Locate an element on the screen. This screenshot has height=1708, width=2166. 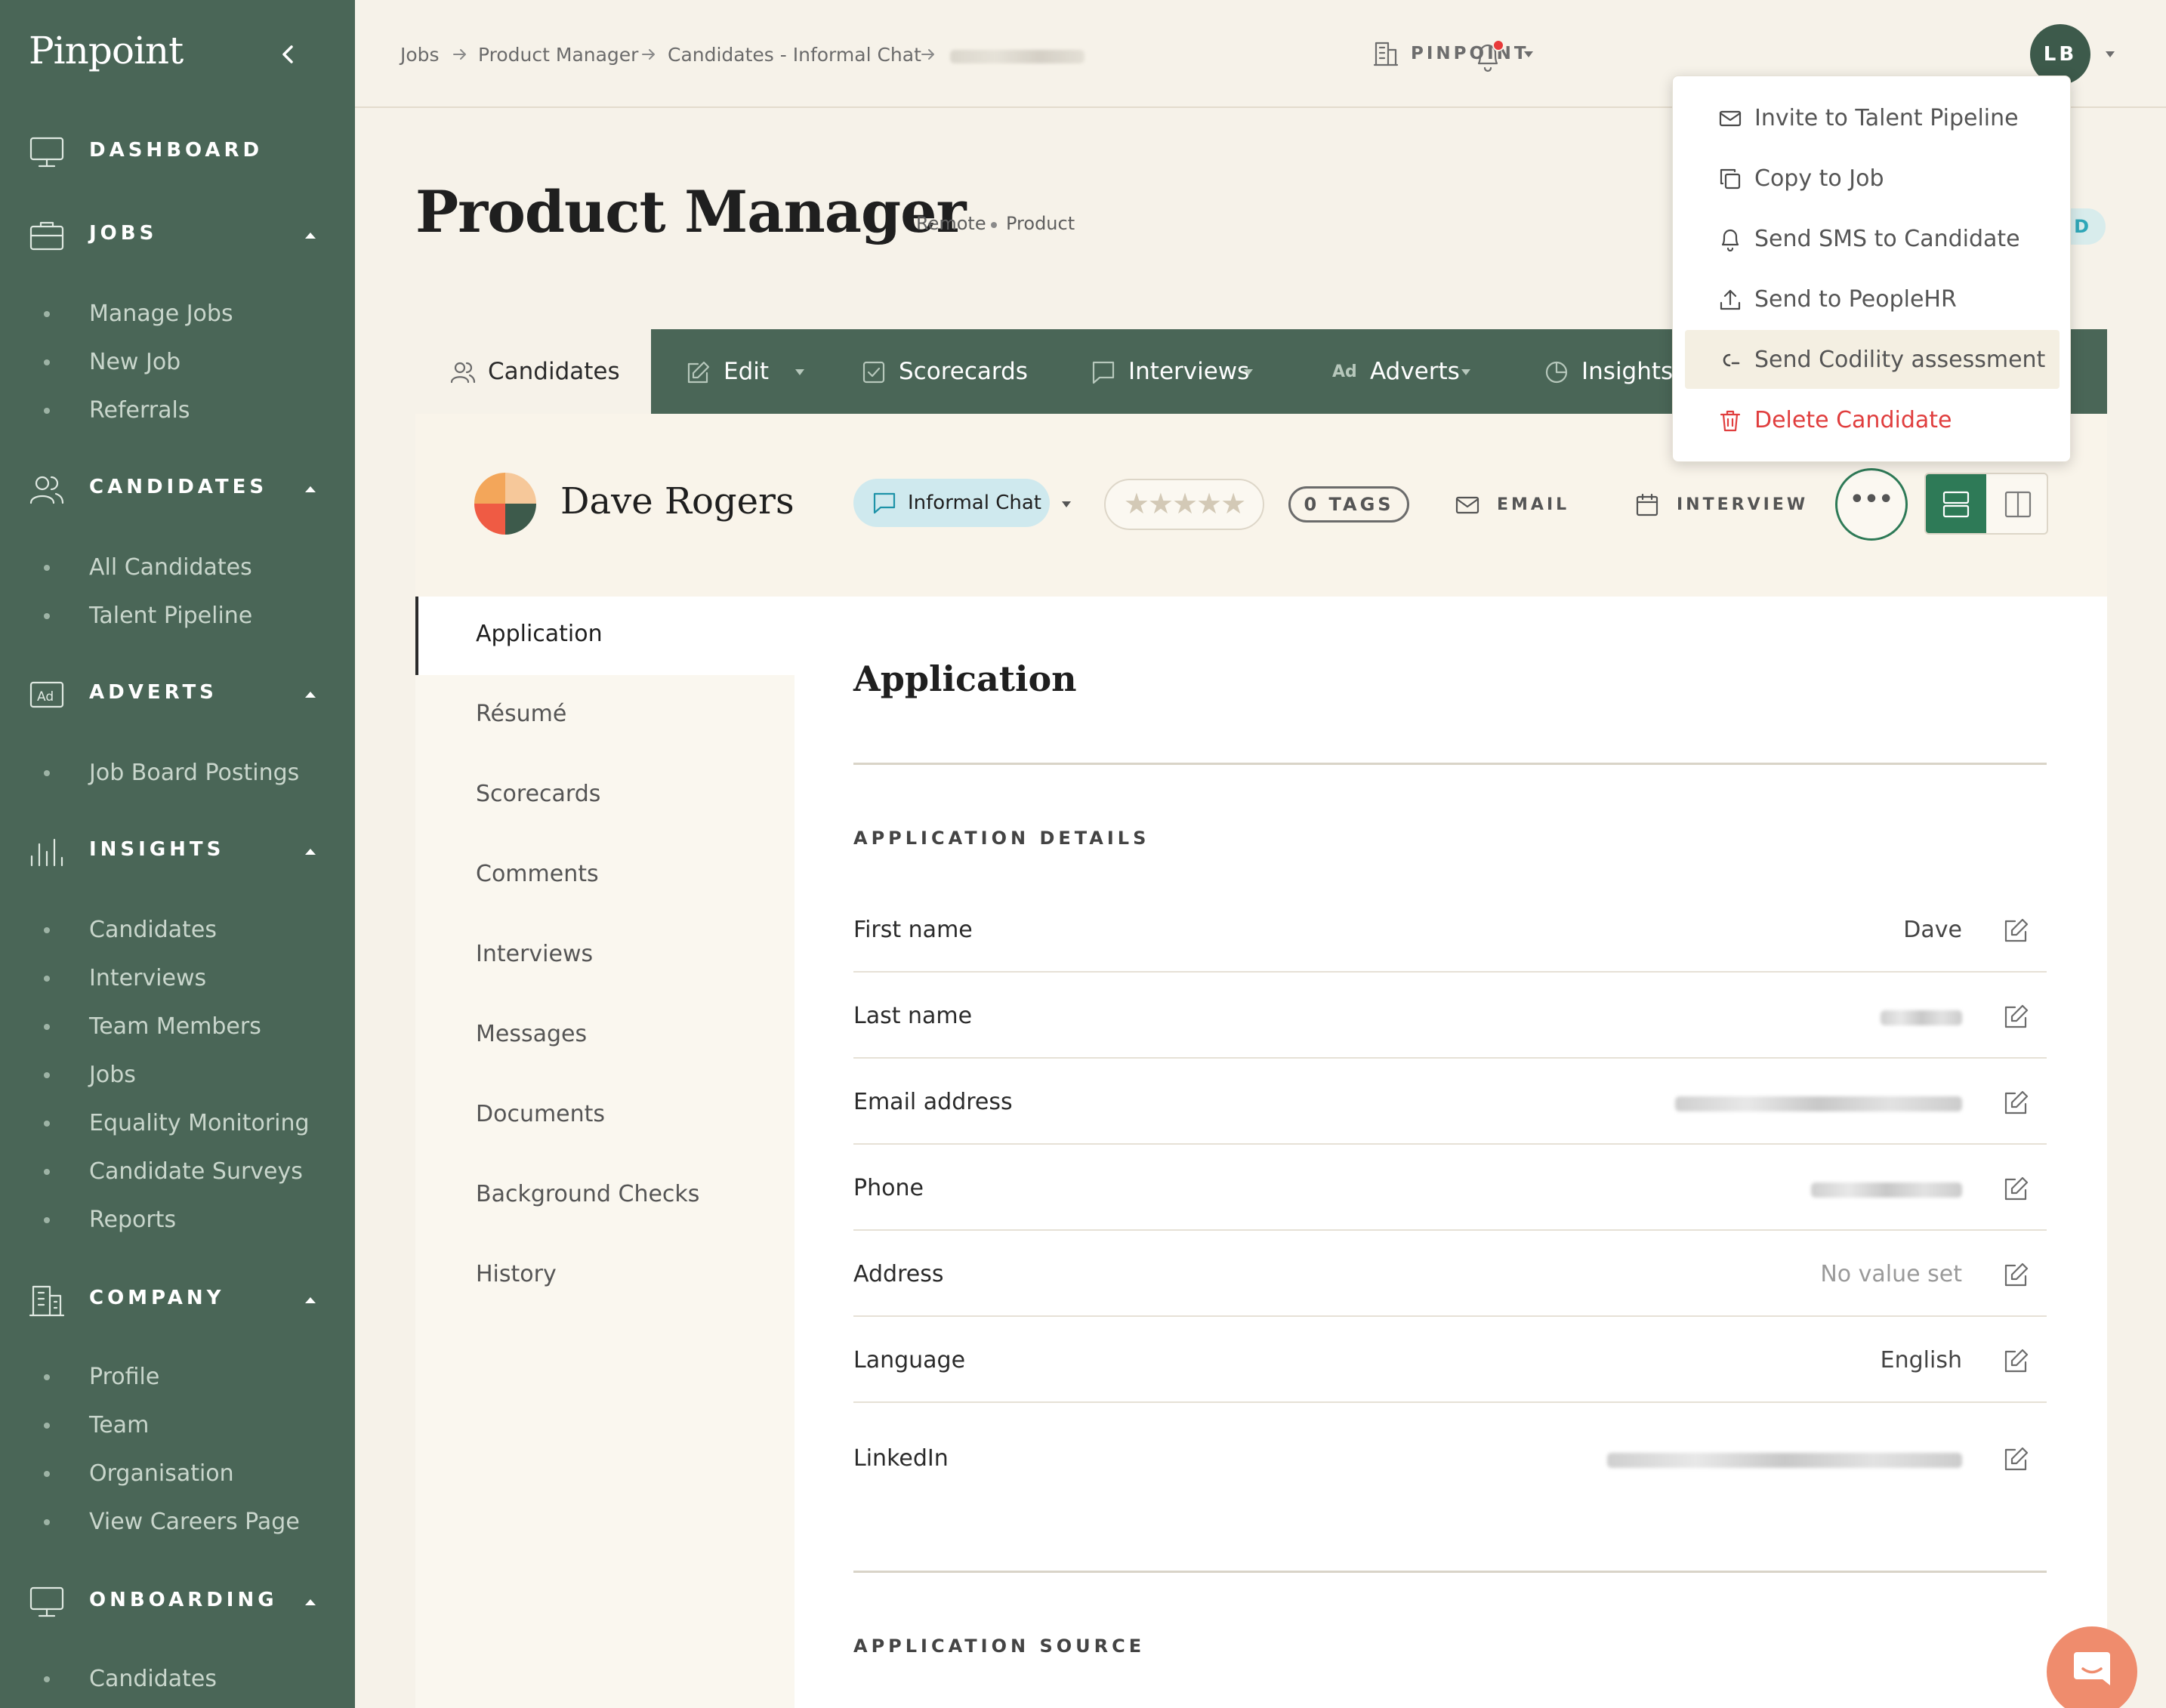
tab-scorecards: Scorecards is located at coordinates (951, 371).